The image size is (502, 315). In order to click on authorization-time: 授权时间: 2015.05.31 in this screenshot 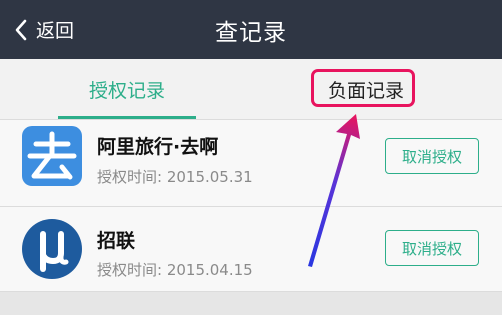, I will do `click(175, 177)`.